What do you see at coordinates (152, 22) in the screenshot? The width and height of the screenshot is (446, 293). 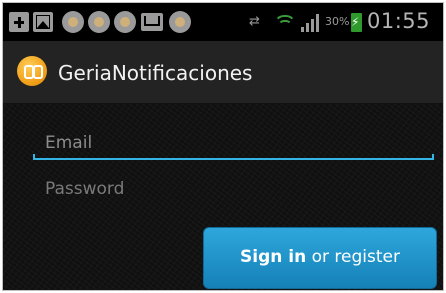 I see `gmail-icon` at bounding box center [152, 22].